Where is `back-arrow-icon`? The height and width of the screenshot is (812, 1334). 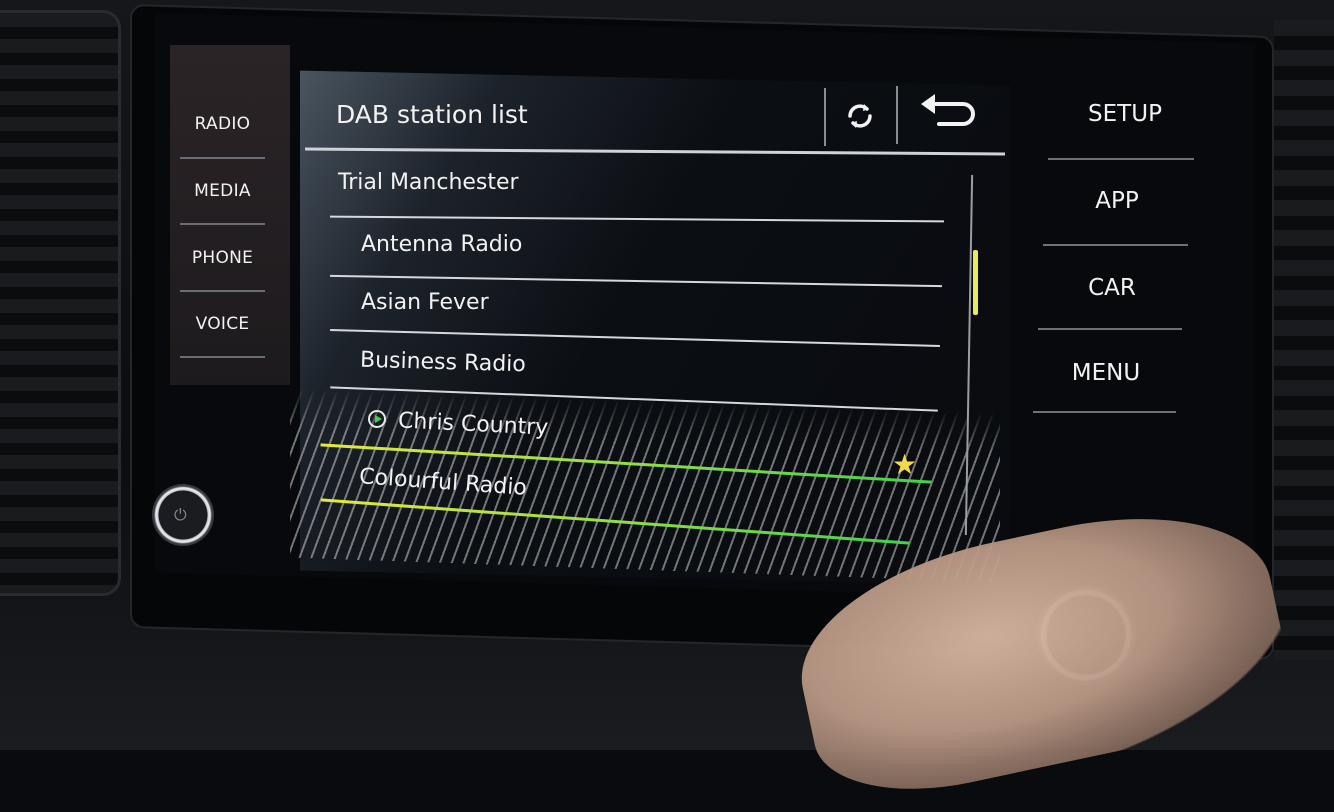 back-arrow-icon is located at coordinates (948, 110).